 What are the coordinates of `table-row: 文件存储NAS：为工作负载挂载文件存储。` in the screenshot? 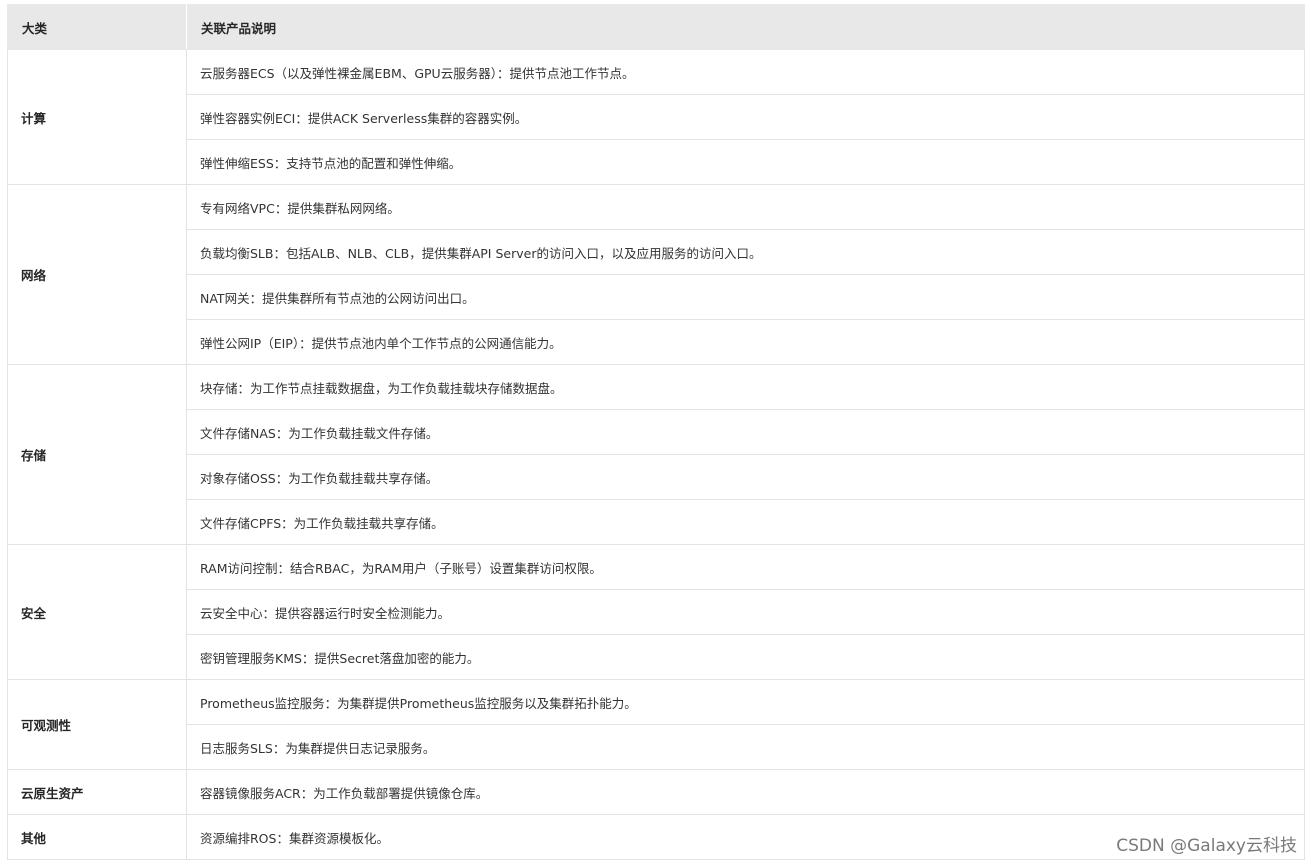 It's located at (656, 432).